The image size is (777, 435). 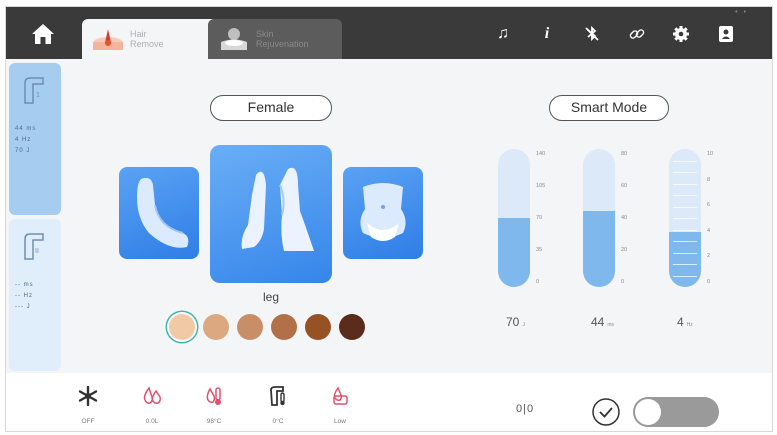 What do you see at coordinates (43, 34) in the screenshot?
I see `home-icon` at bounding box center [43, 34].